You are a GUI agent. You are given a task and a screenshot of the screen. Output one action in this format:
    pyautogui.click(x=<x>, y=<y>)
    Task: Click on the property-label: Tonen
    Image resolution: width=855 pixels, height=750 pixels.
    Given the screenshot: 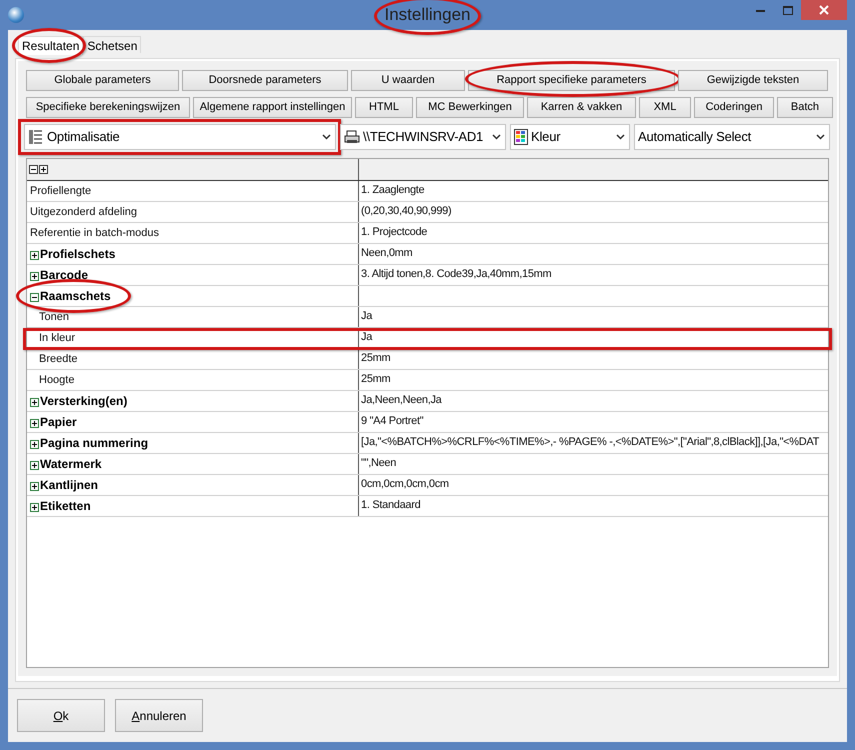 What is the action you would take?
    pyautogui.click(x=54, y=317)
    